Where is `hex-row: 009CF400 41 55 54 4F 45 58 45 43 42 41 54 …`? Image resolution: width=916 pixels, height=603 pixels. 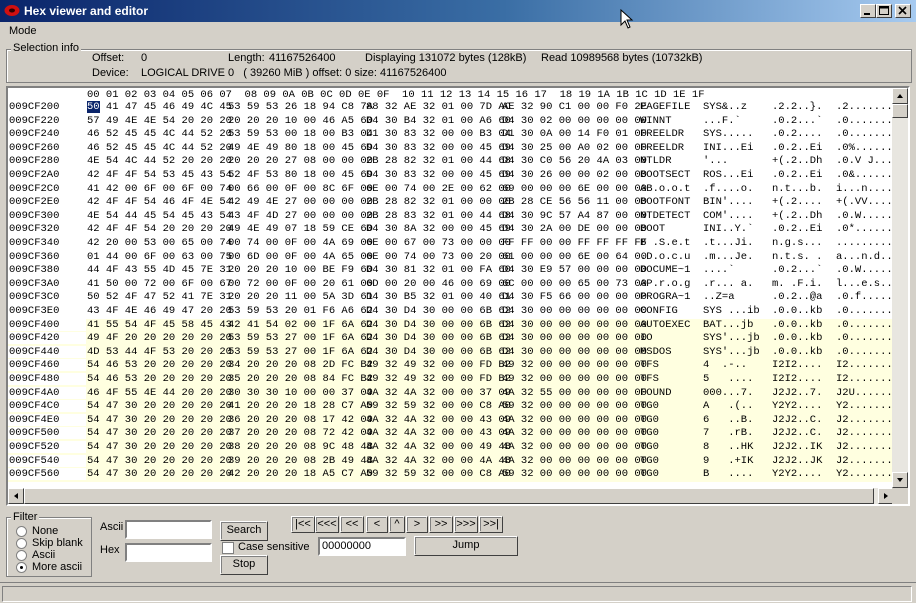
hex-row: 009CF400 41 55 54 4F 45 58 45 43 42 41 54 … is located at coordinates (453, 325).